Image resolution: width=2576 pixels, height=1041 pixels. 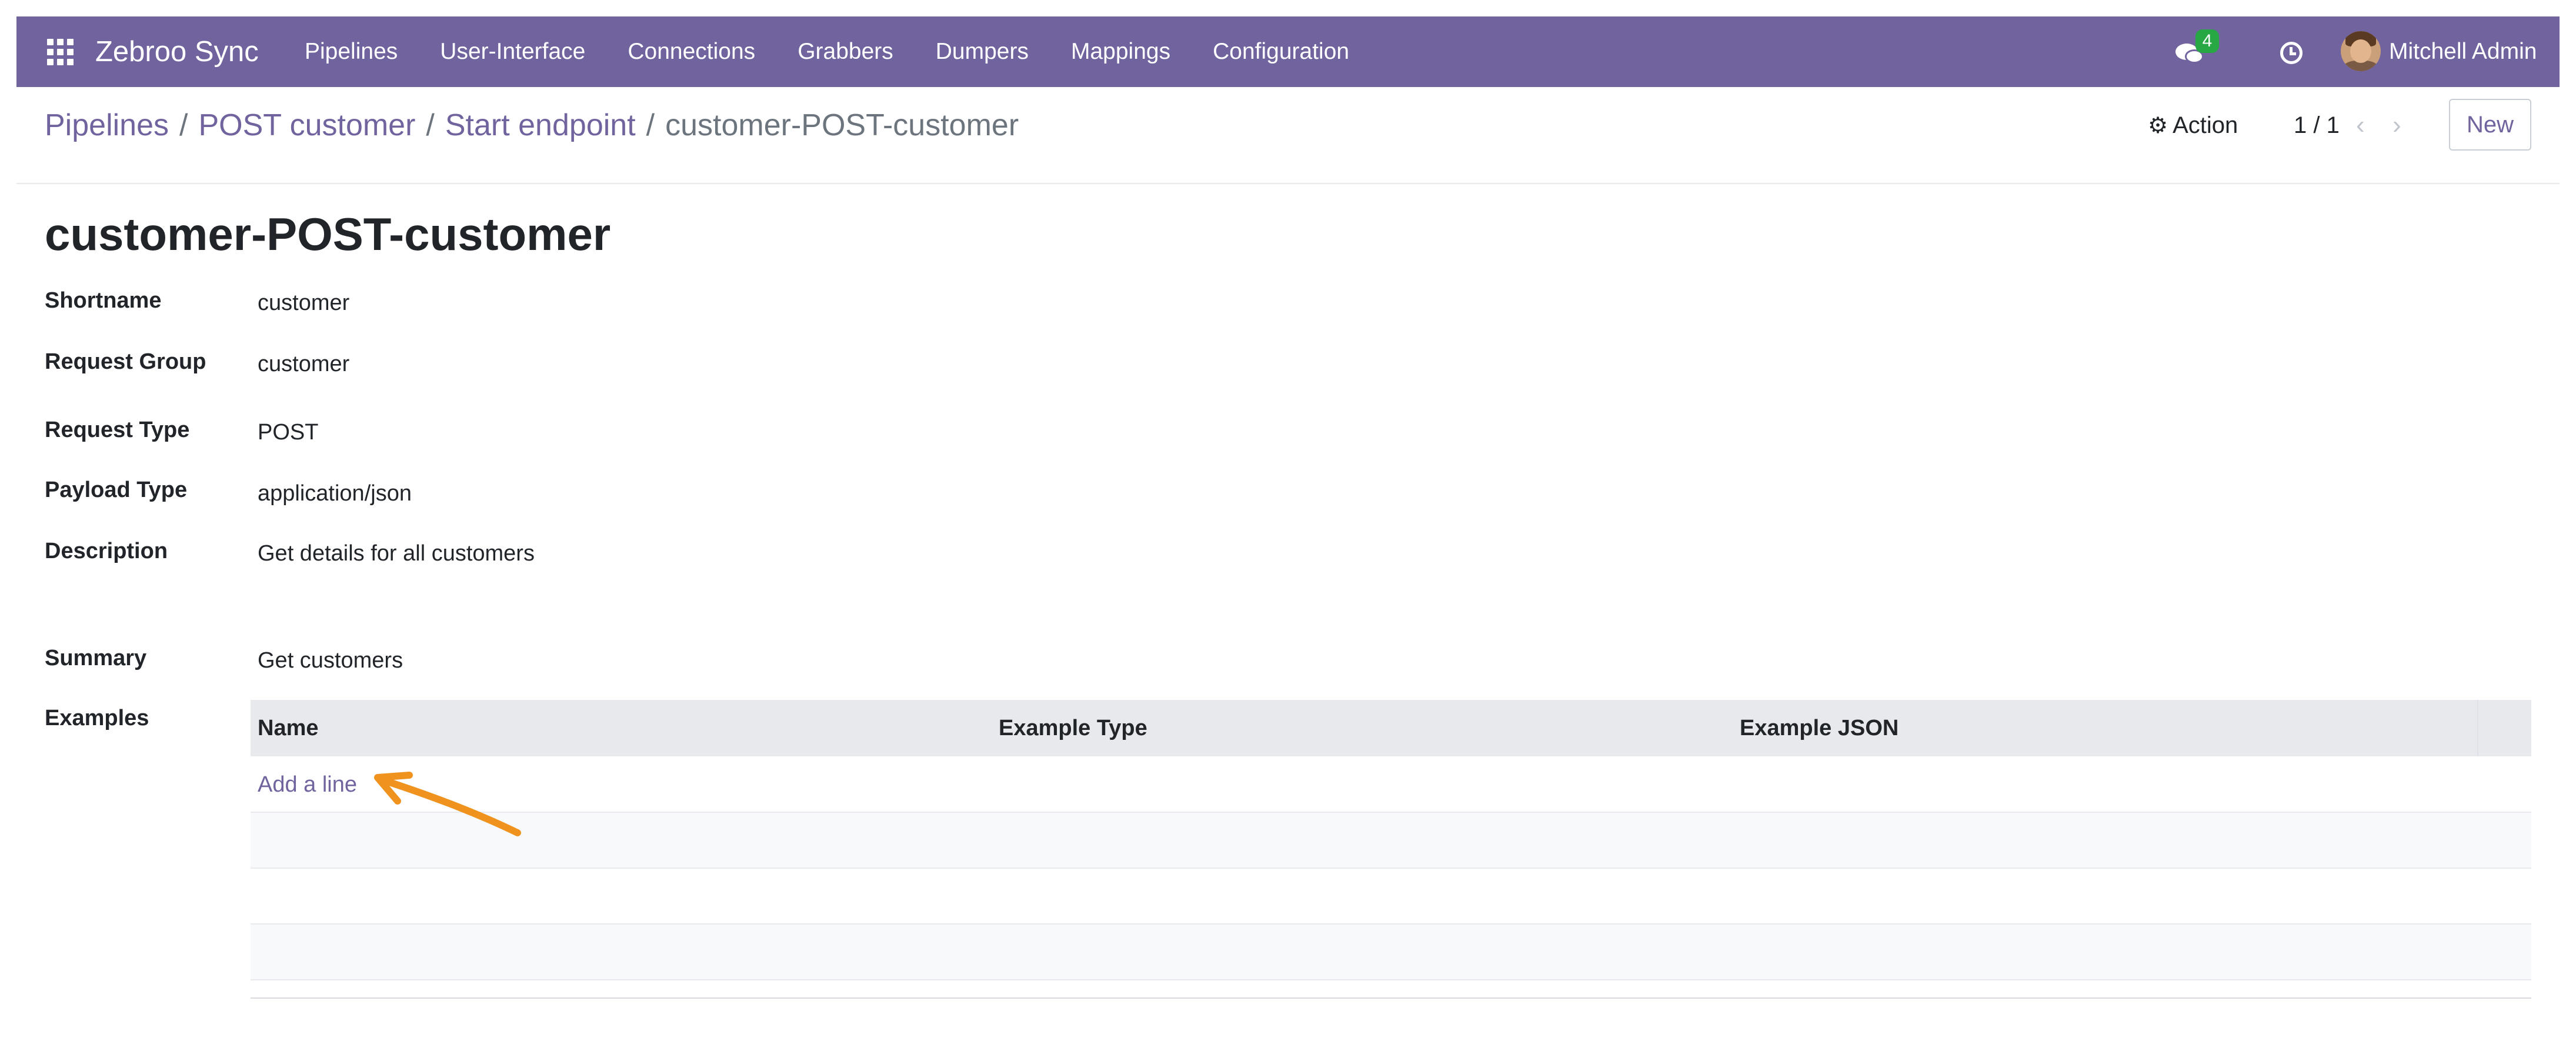 What do you see at coordinates (106, 551) in the screenshot?
I see `description-label: Description` at bounding box center [106, 551].